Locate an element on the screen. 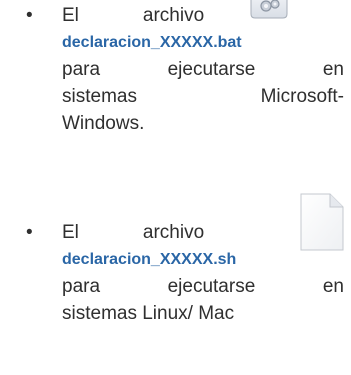 Image resolution: width=351 pixels, height=375 pixels. word: sistemas Linux/ Mac is located at coordinates (148, 313).